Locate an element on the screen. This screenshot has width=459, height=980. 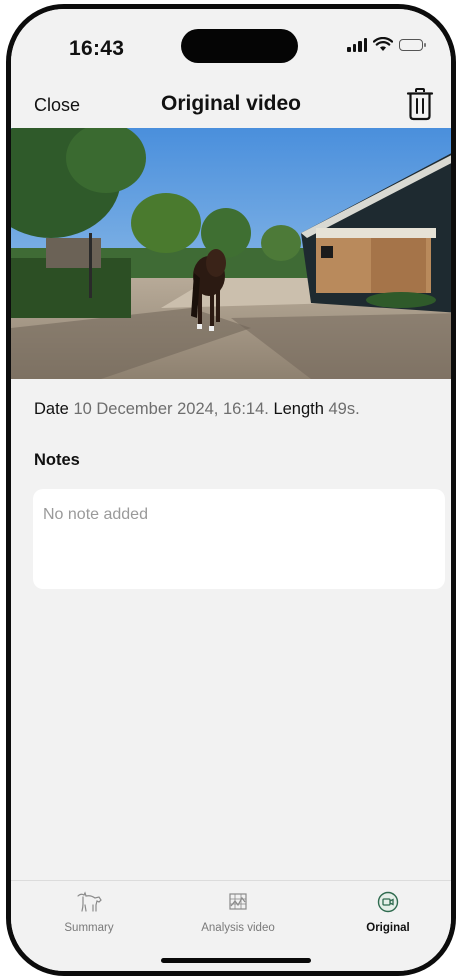
horse-icon is located at coordinates (89, 901).